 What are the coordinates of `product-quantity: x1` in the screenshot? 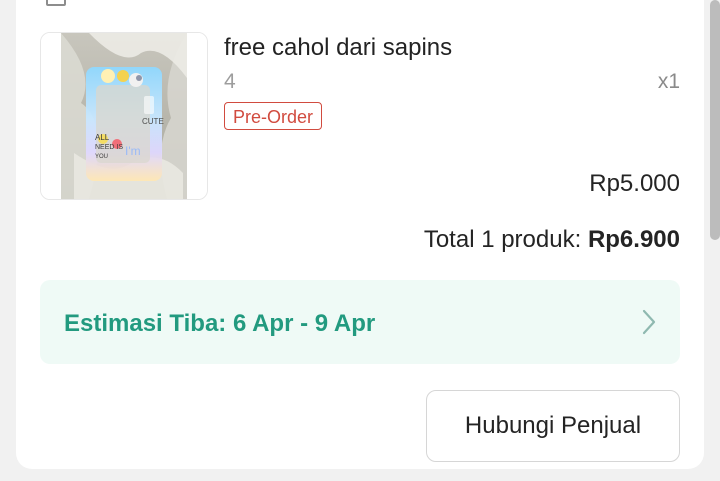 It's located at (668, 81).